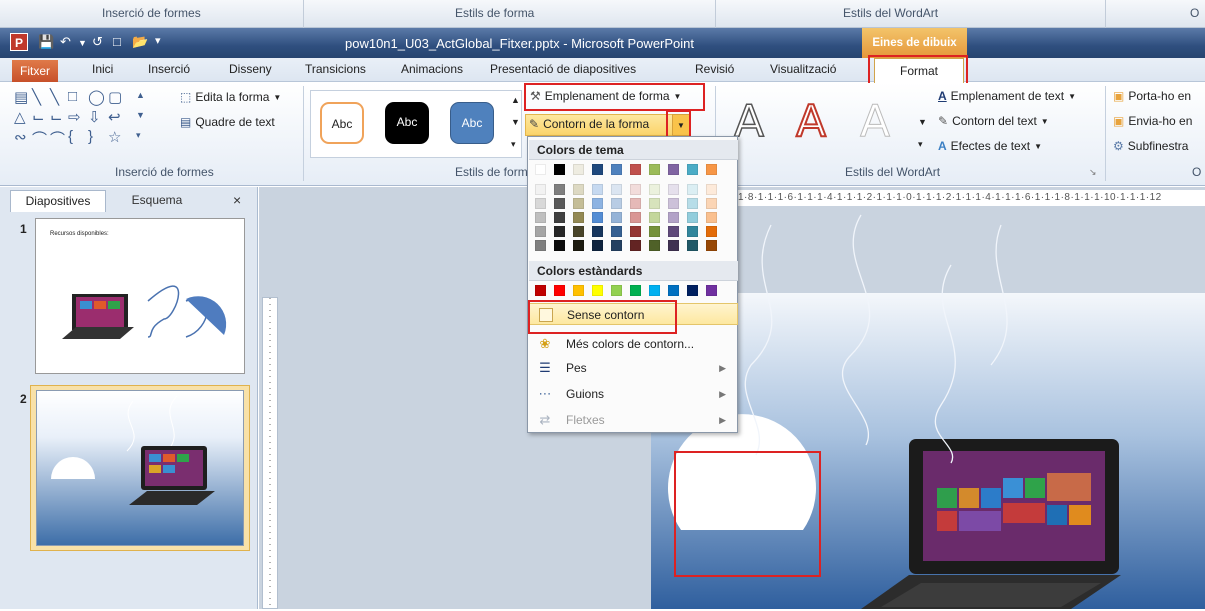 This screenshot has height=611, width=1205. Describe the element at coordinates (237, 200) in the screenshot. I see `close-panel-icon: ×` at that location.